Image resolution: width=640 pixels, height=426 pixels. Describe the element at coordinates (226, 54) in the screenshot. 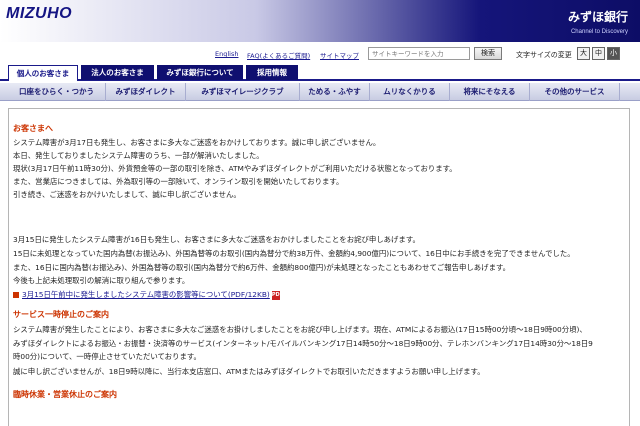

I see `english-link: English` at that location.